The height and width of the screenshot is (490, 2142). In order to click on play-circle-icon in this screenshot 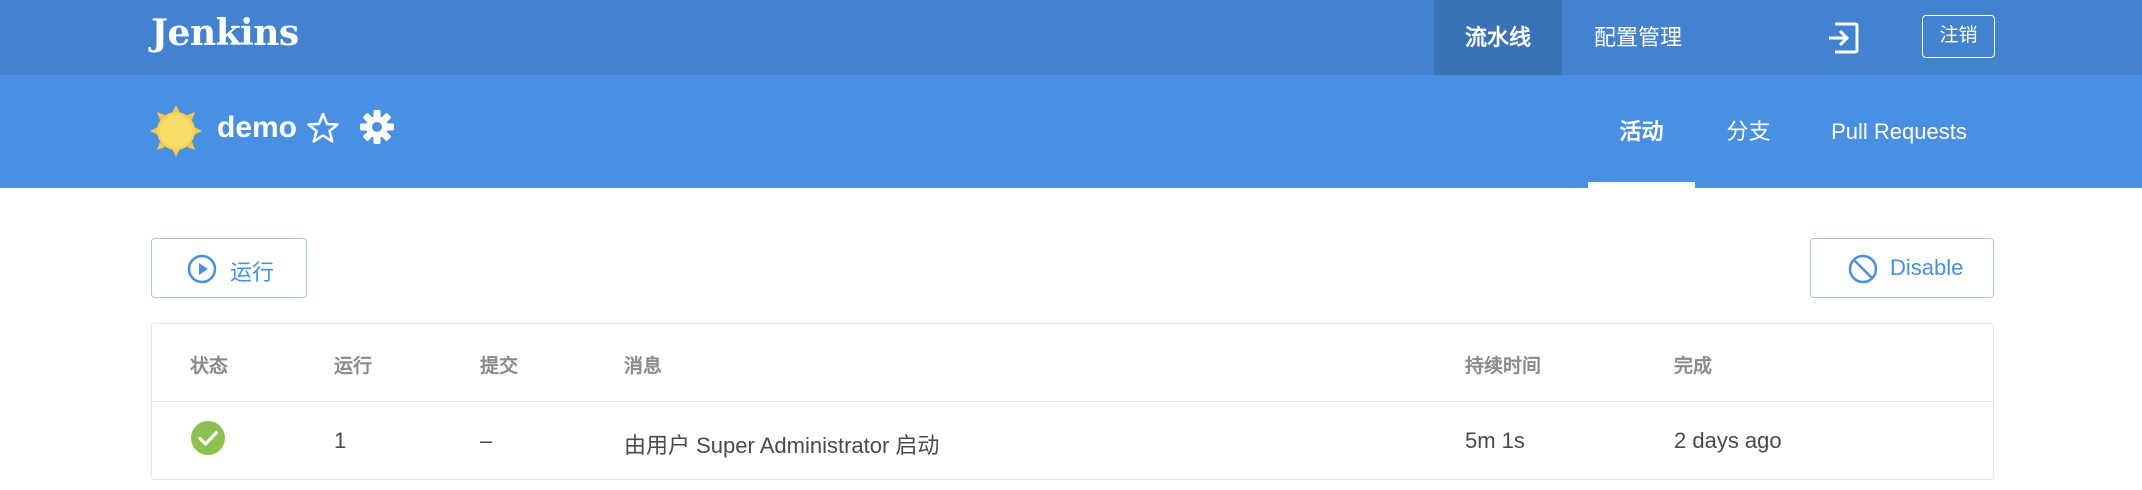, I will do `click(202, 269)`.